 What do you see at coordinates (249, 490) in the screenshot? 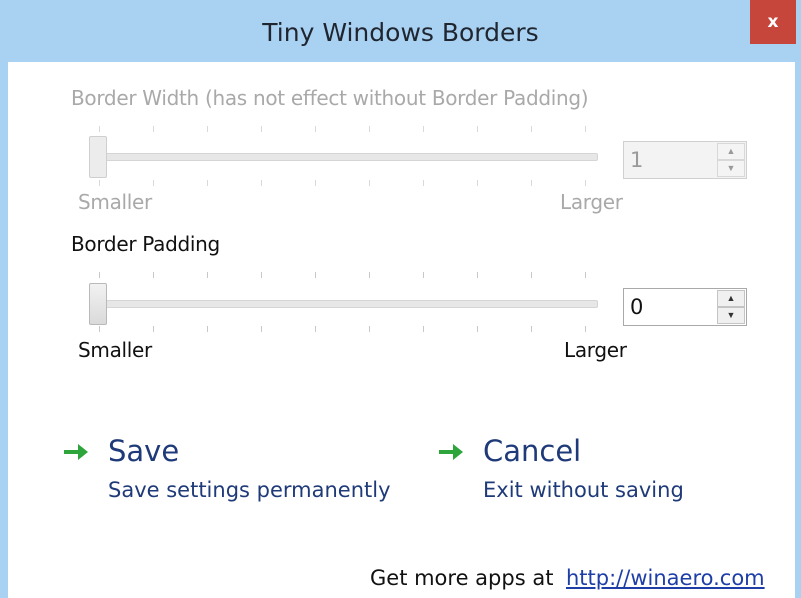
I see `save-description: Save settings permanently` at bounding box center [249, 490].